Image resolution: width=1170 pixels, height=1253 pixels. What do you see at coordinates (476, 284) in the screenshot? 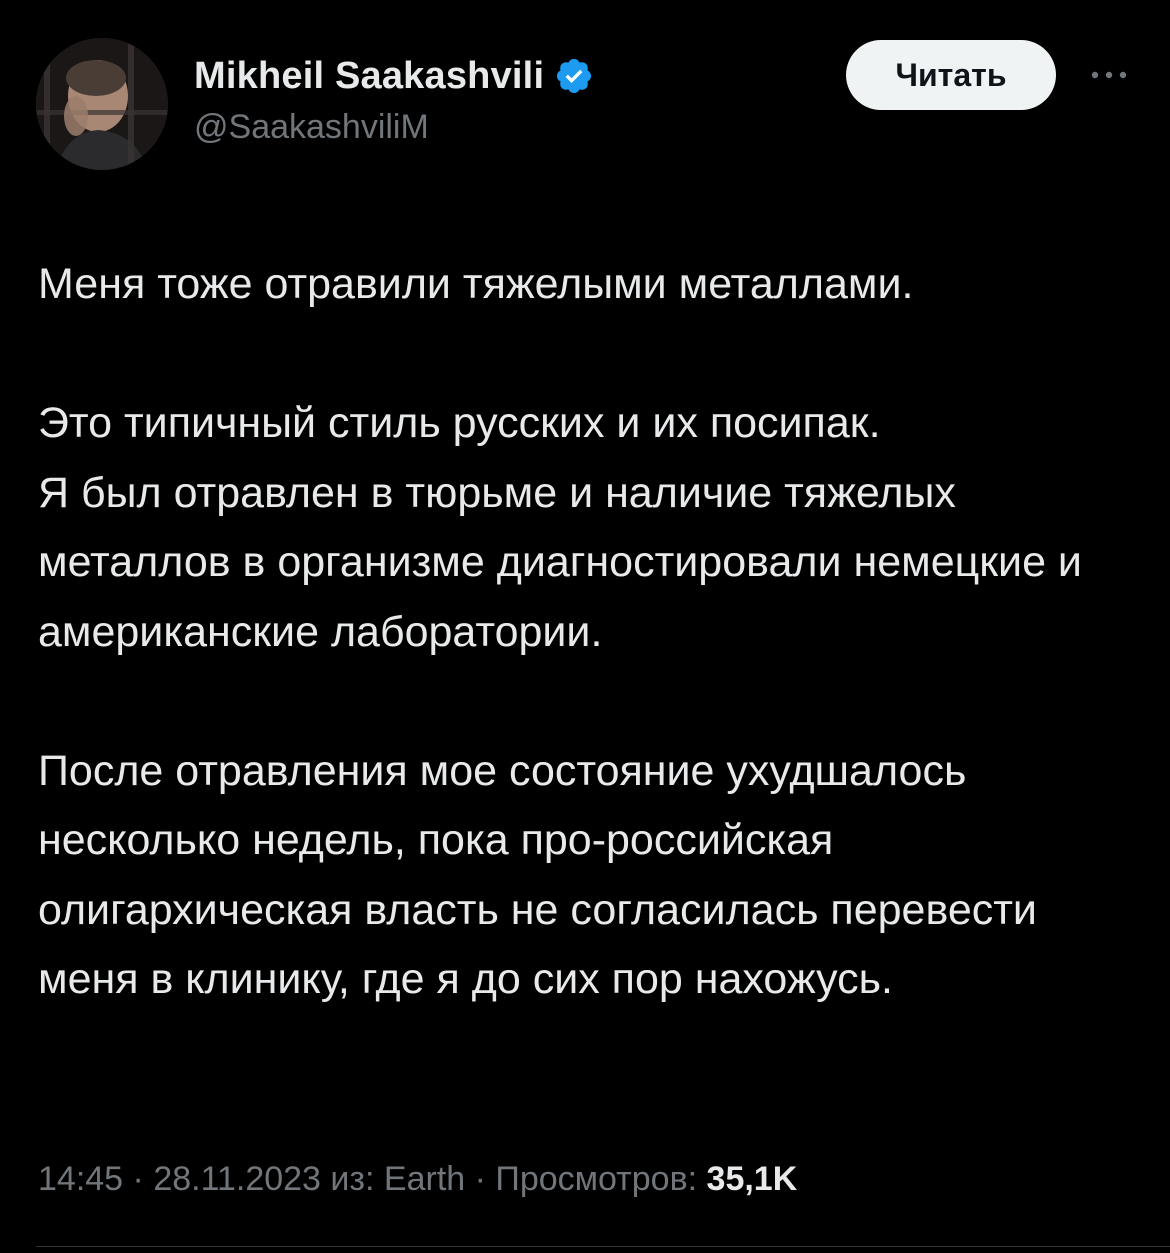
I see `tweet-paragraph-1: Меня тоже отравили тяжелыми металлами.` at bounding box center [476, 284].